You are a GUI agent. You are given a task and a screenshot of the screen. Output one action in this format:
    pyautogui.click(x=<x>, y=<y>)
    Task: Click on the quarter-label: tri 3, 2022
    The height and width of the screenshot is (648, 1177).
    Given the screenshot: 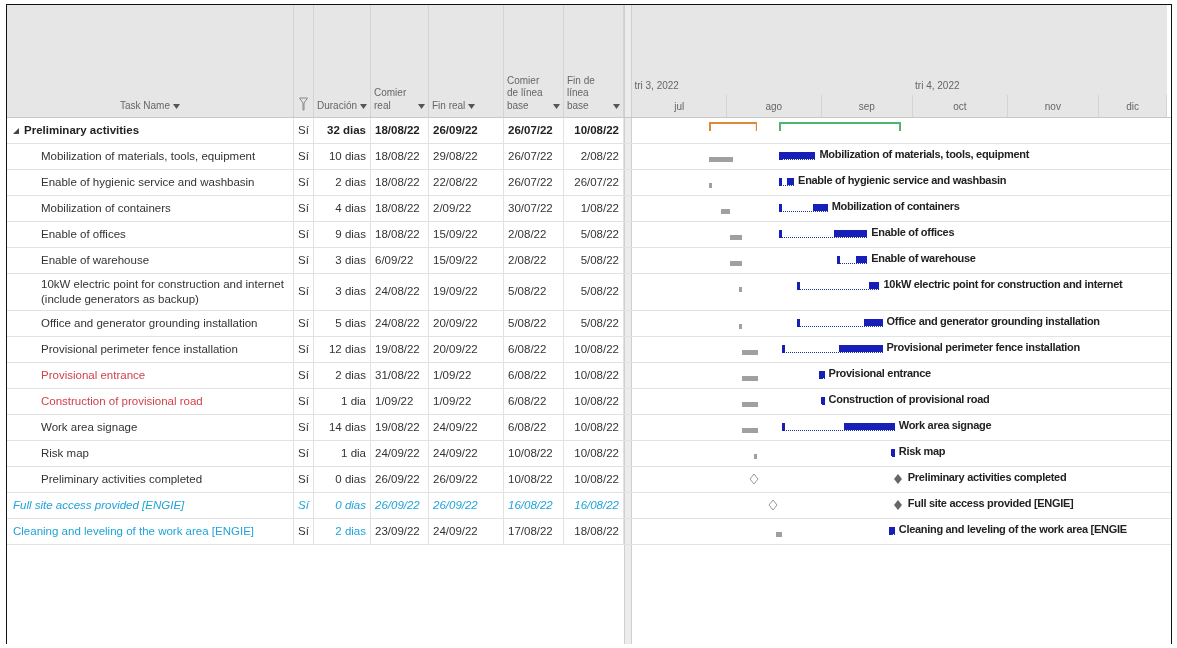 What is the action you would take?
    pyautogui.click(x=656, y=85)
    